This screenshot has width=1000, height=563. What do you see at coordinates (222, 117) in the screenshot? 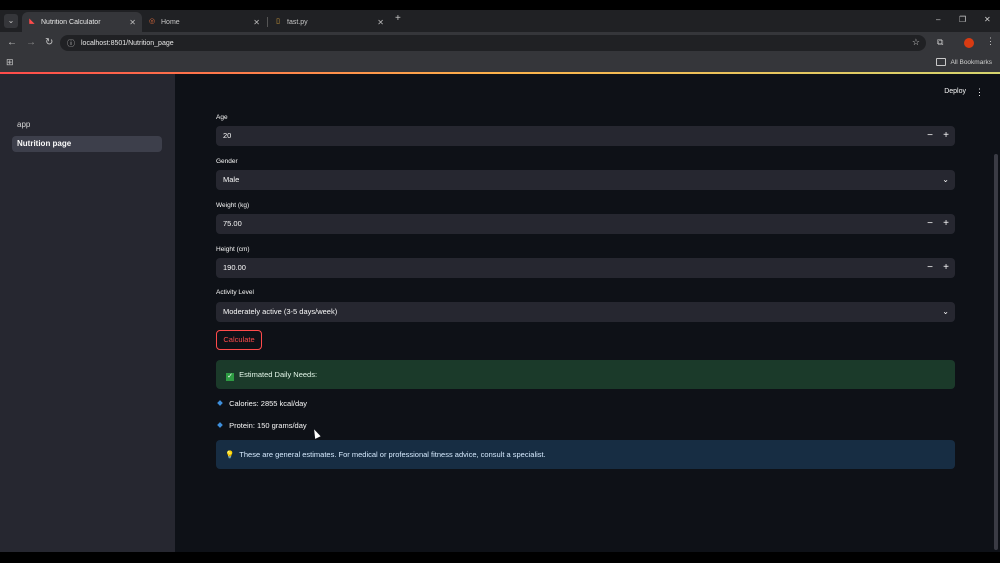
I see `age-label: Age` at bounding box center [222, 117].